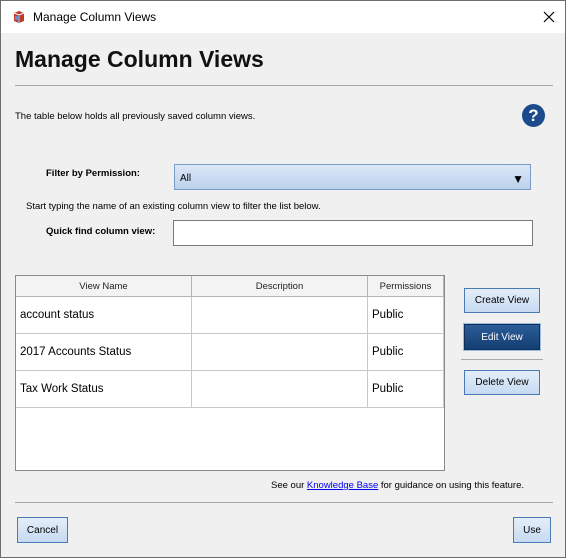  What do you see at coordinates (502, 382) in the screenshot?
I see `delete-view-button: Delete View` at bounding box center [502, 382].